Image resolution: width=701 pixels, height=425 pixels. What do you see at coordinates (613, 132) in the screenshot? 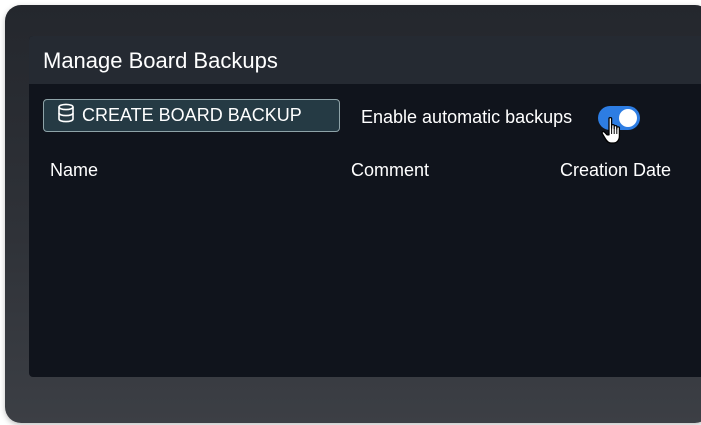
I see `hand-pointer-cursor-icon` at bounding box center [613, 132].